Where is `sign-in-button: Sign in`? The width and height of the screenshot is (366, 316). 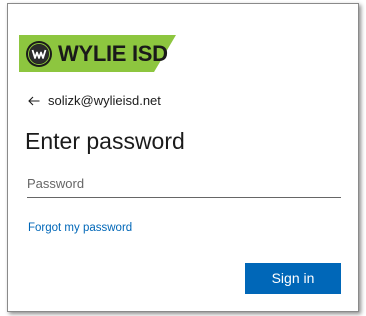
sign-in-button: Sign in is located at coordinates (293, 278).